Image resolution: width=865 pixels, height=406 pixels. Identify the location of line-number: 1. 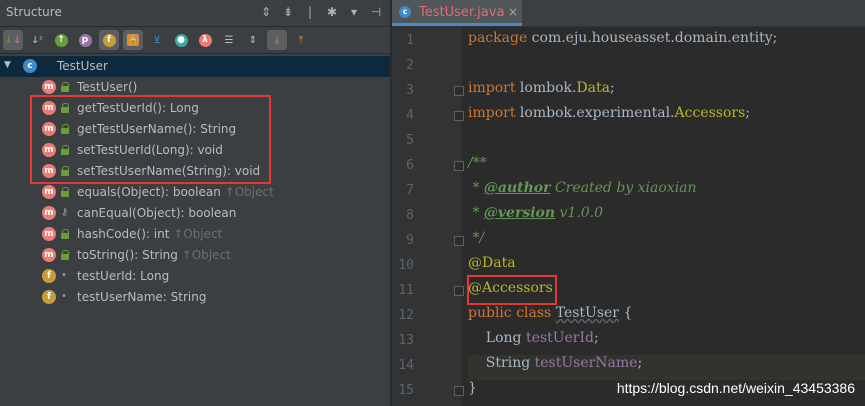
(410, 40).